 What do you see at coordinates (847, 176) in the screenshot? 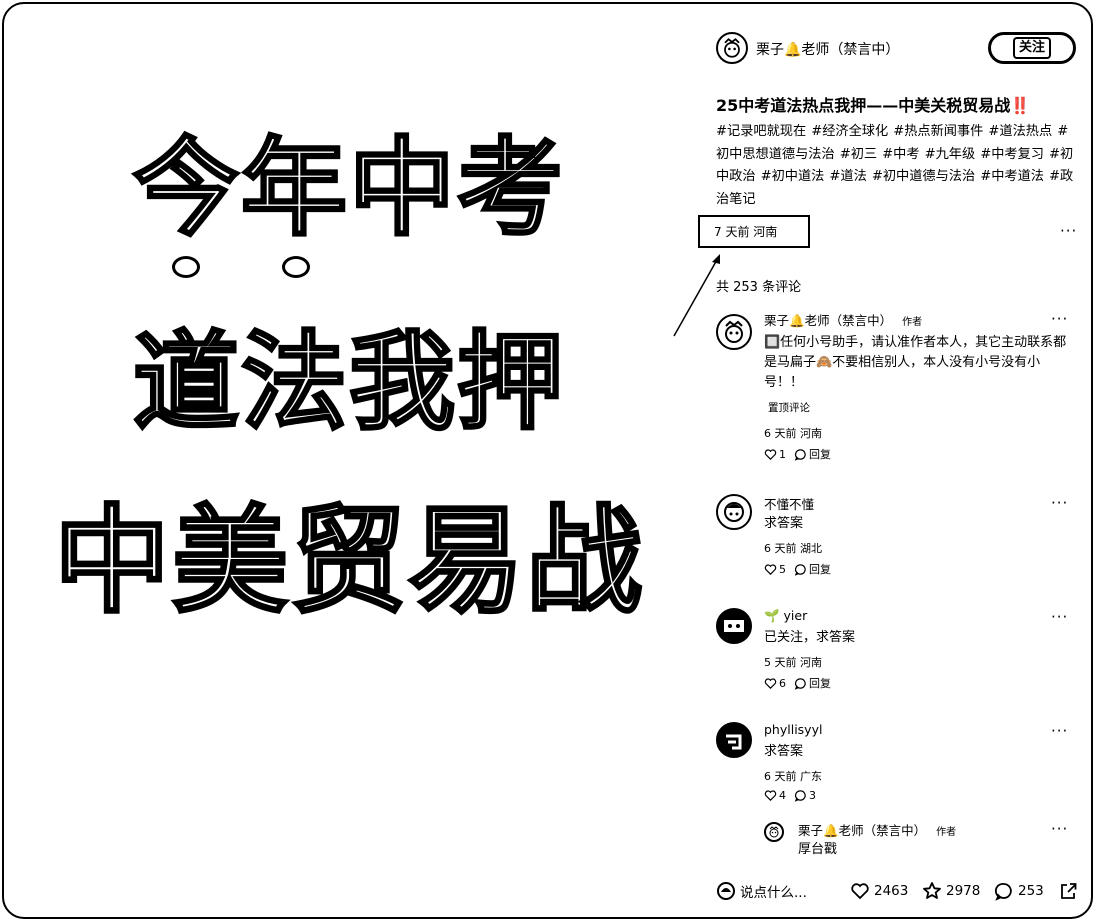
I see `hashtag: #道法` at bounding box center [847, 176].